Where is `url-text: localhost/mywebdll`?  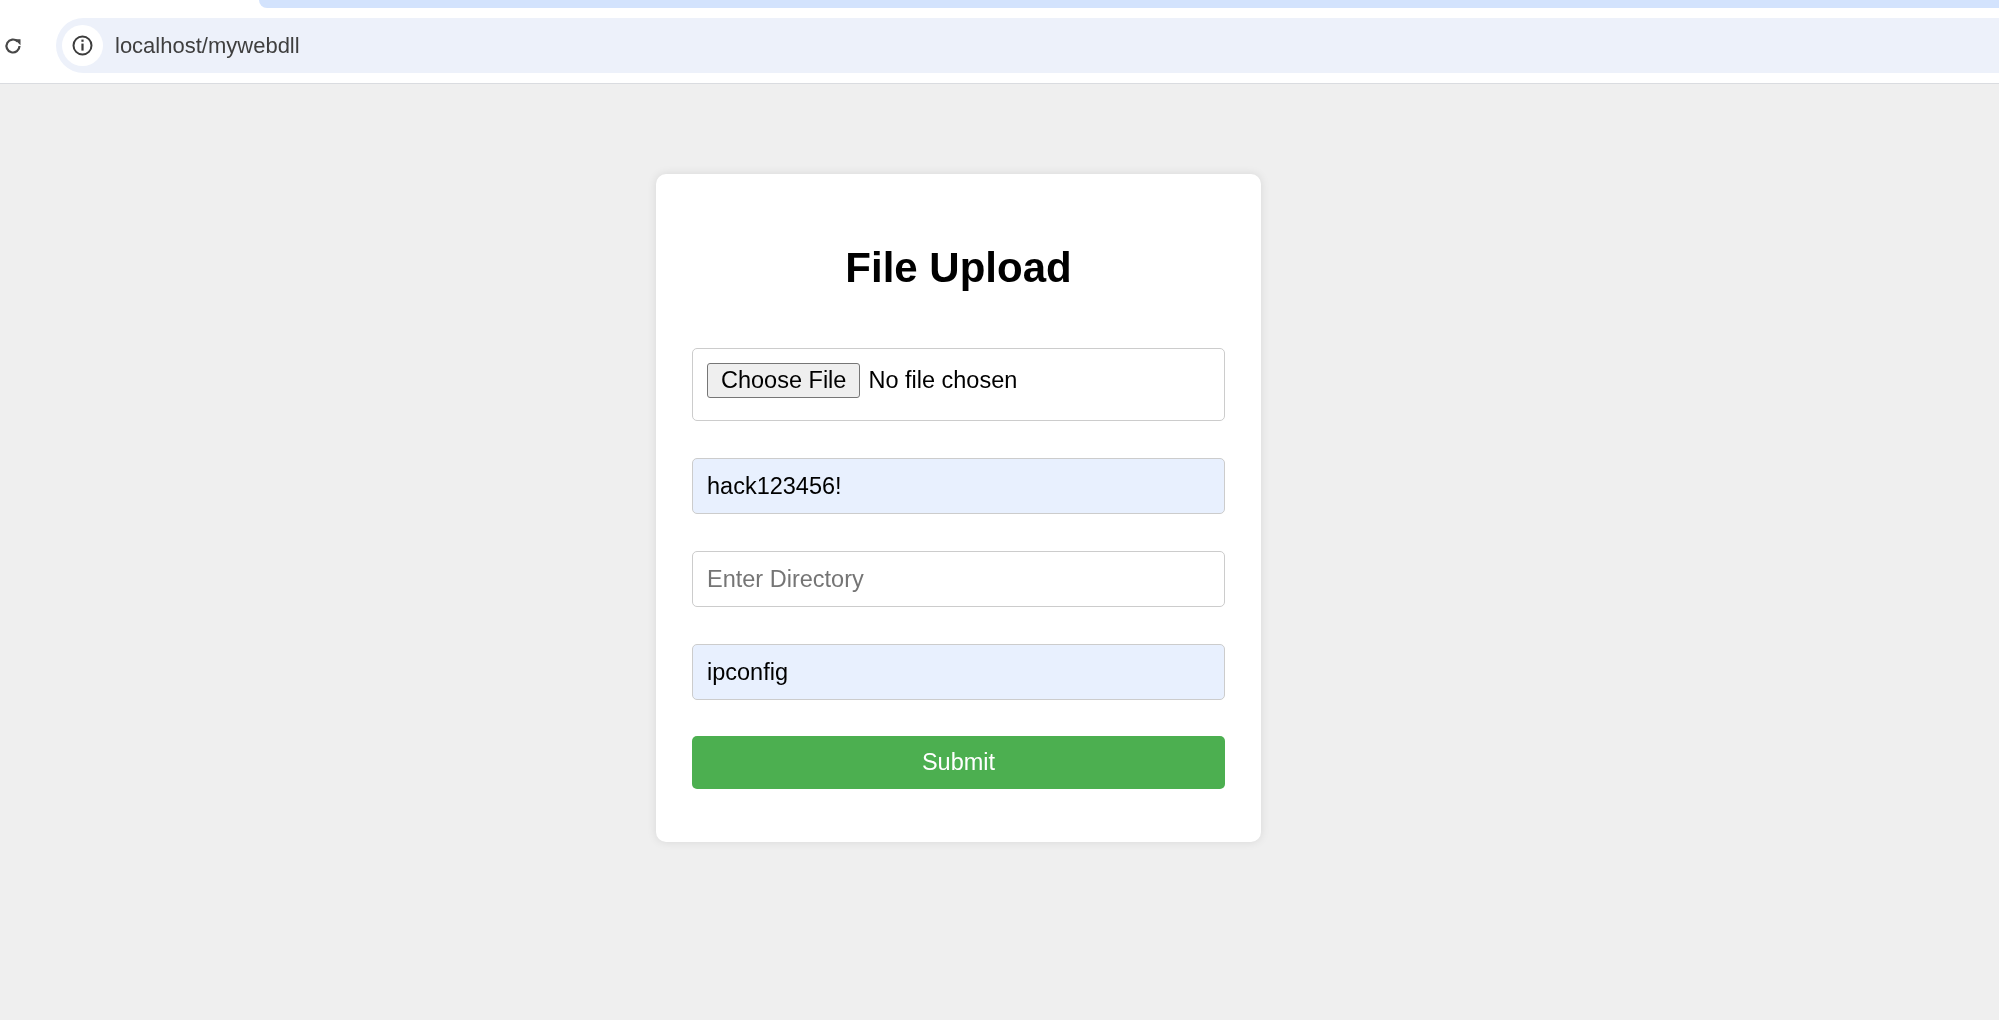 url-text: localhost/mywebdll is located at coordinates (207, 46).